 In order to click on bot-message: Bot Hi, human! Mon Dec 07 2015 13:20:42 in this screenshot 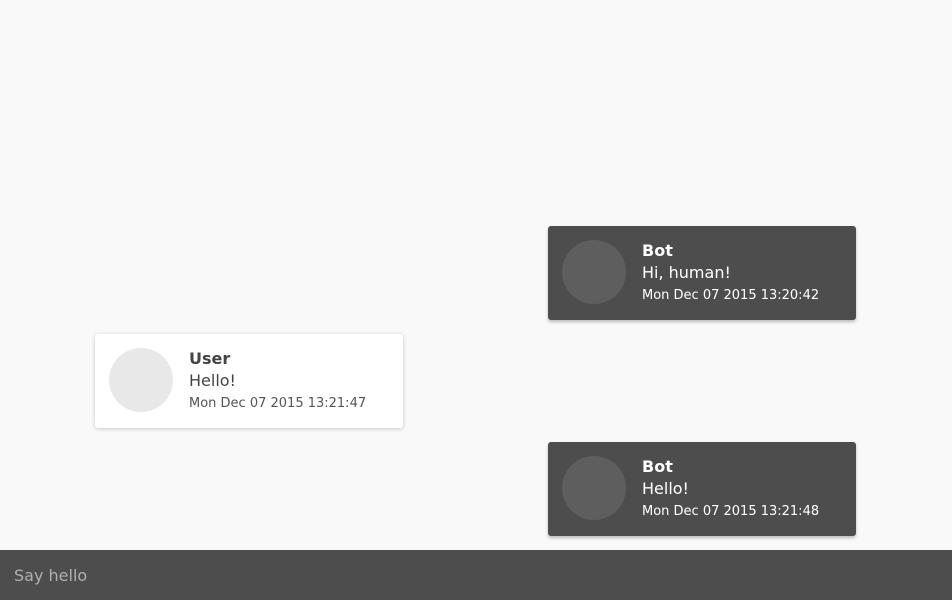, I will do `click(702, 273)`.